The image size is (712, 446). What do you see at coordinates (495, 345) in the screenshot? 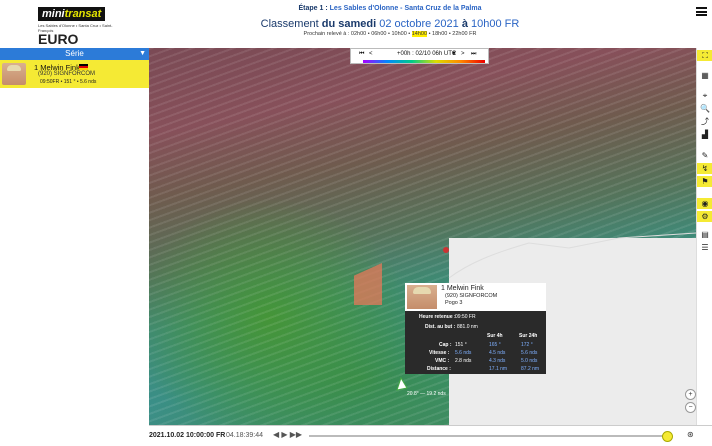
I see `cap-4h: 165 °` at bounding box center [495, 345].